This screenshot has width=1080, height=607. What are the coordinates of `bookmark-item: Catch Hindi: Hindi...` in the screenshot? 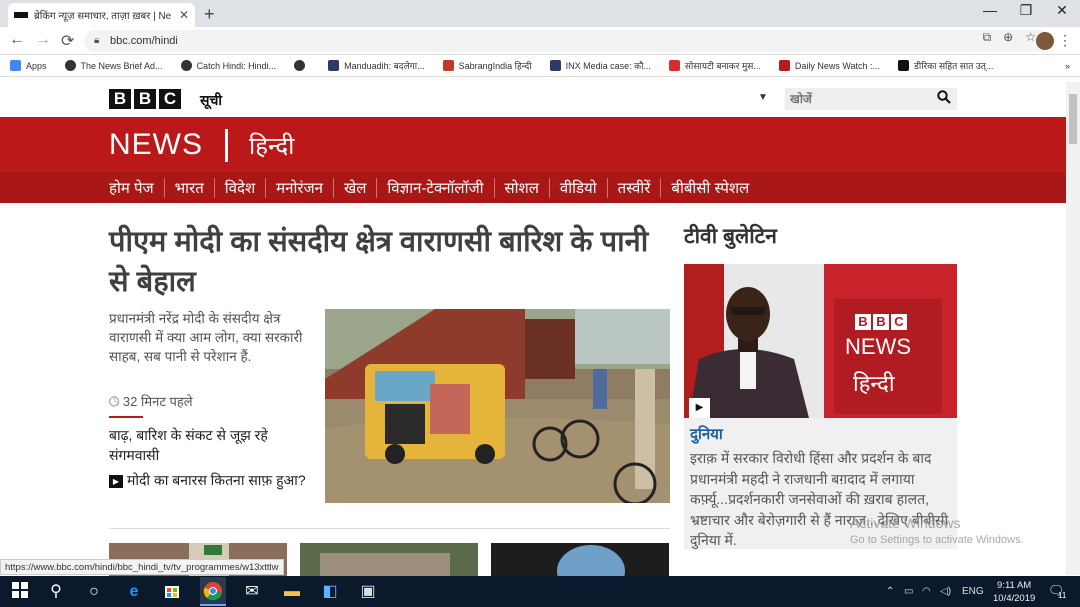 It's located at (228, 65).